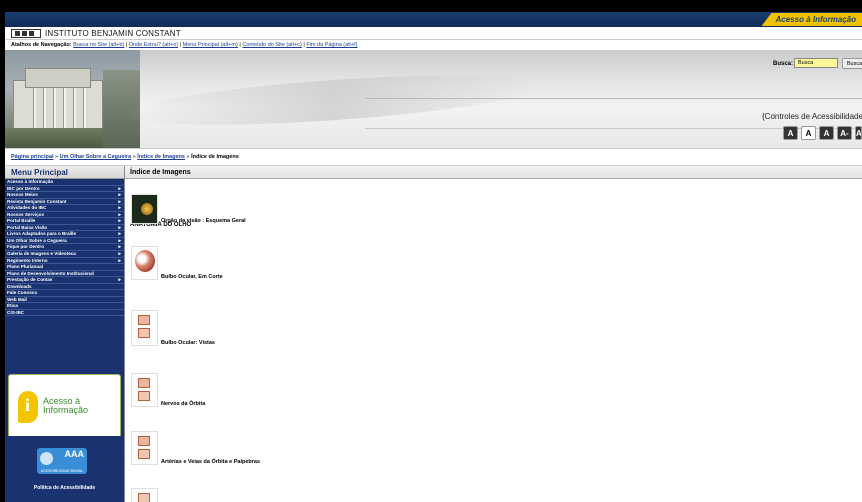  I want to click on menu-item-label: Regimento Interno, so click(27, 260).